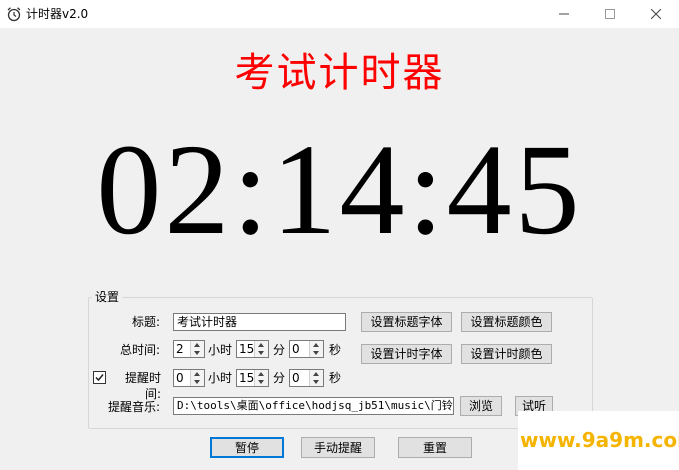 The width and height of the screenshot is (679, 470). I want to click on reminder-seconds-stepper: 0, so click(306, 378).